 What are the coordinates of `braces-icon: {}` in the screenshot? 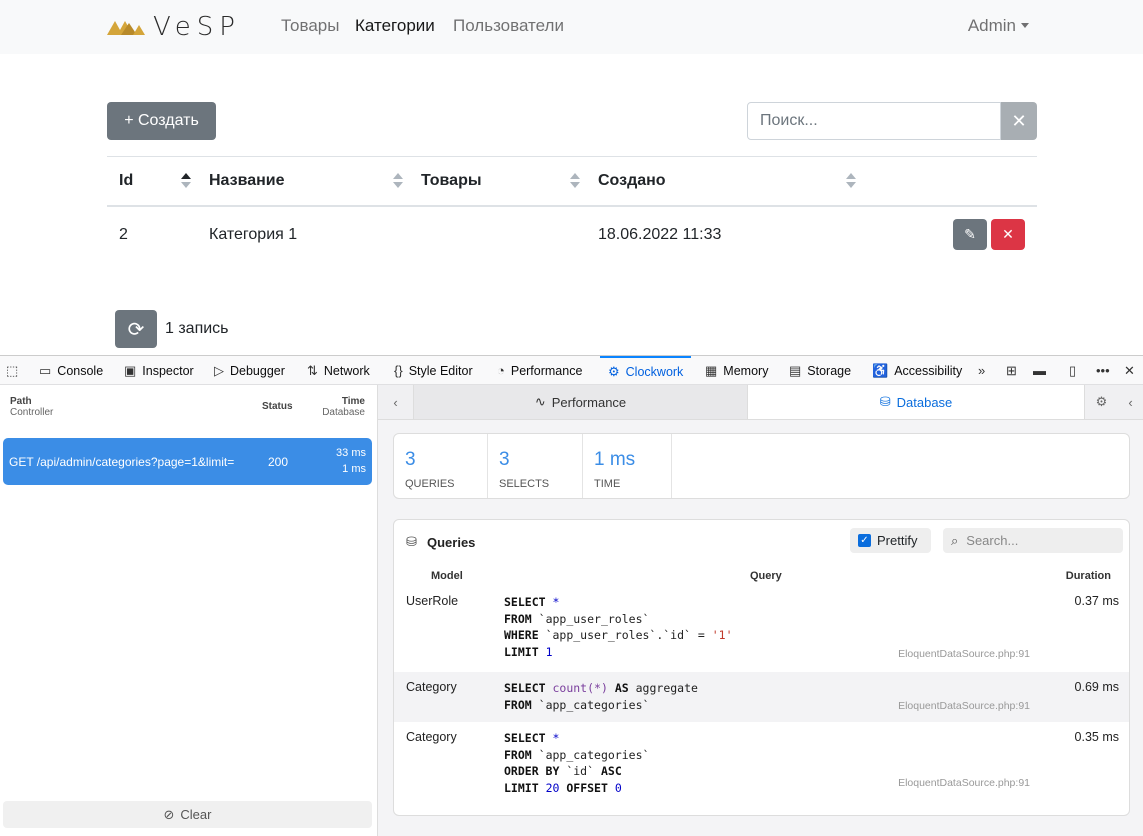 It's located at (398, 370).